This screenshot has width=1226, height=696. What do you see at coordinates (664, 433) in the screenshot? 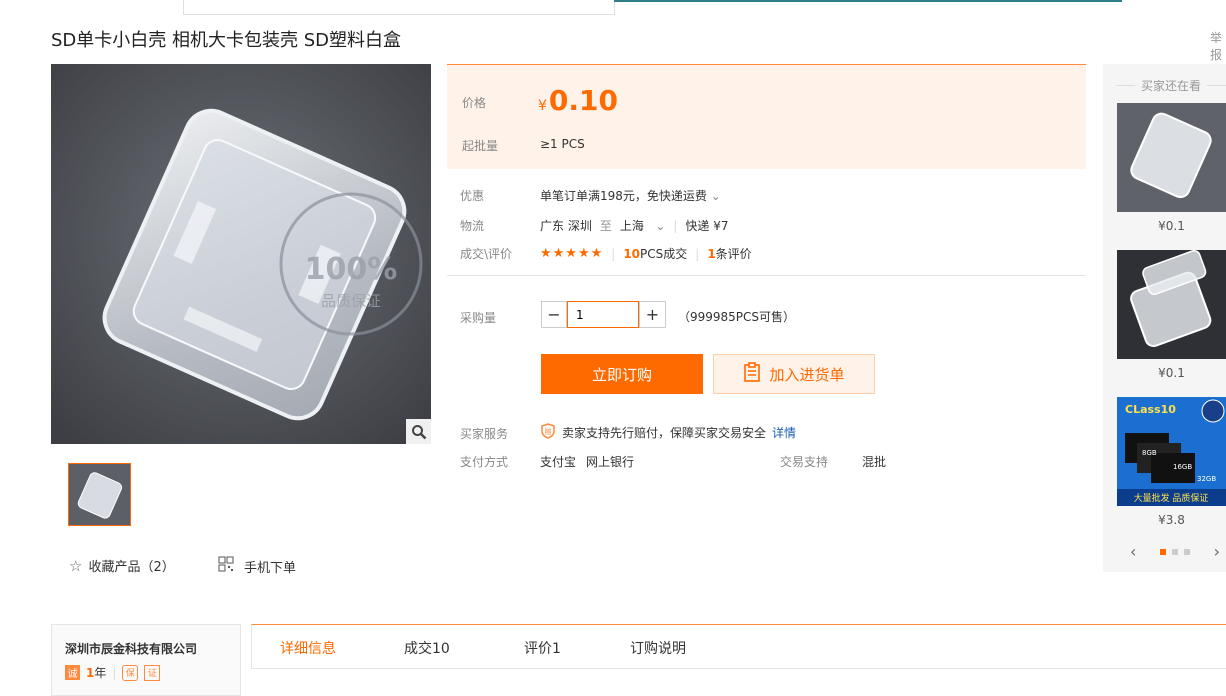
I see `service-text: 卖家支持先行赔付，保障买家交易安全` at bounding box center [664, 433].